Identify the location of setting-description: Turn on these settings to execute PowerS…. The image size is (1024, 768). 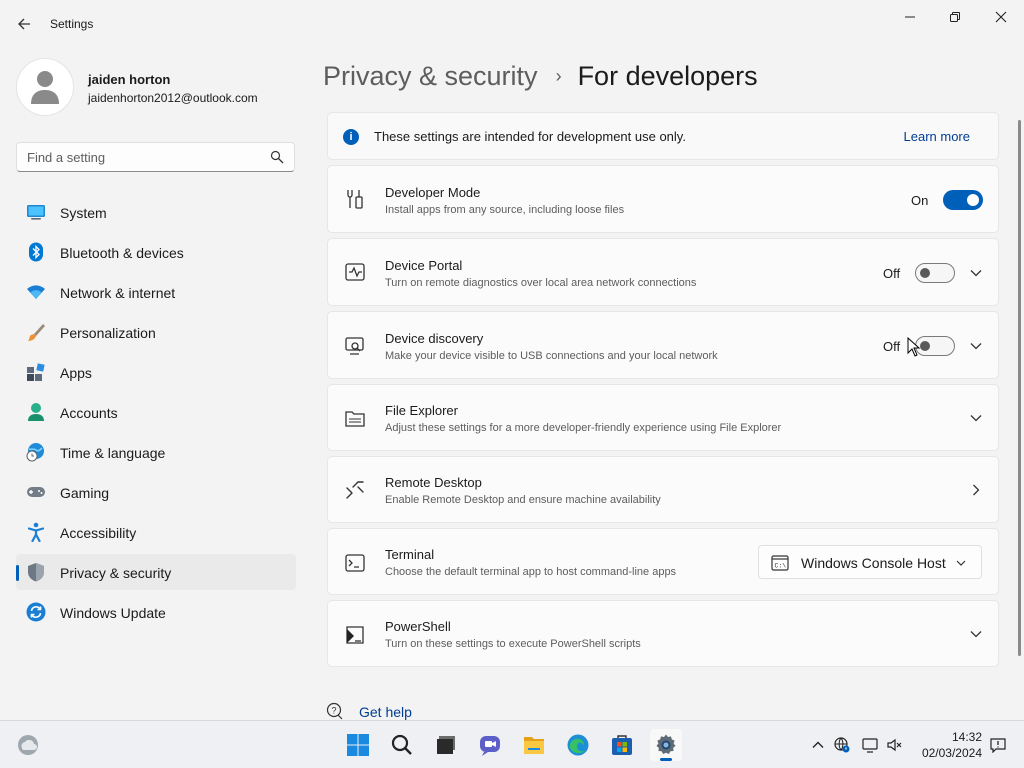
(513, 644).